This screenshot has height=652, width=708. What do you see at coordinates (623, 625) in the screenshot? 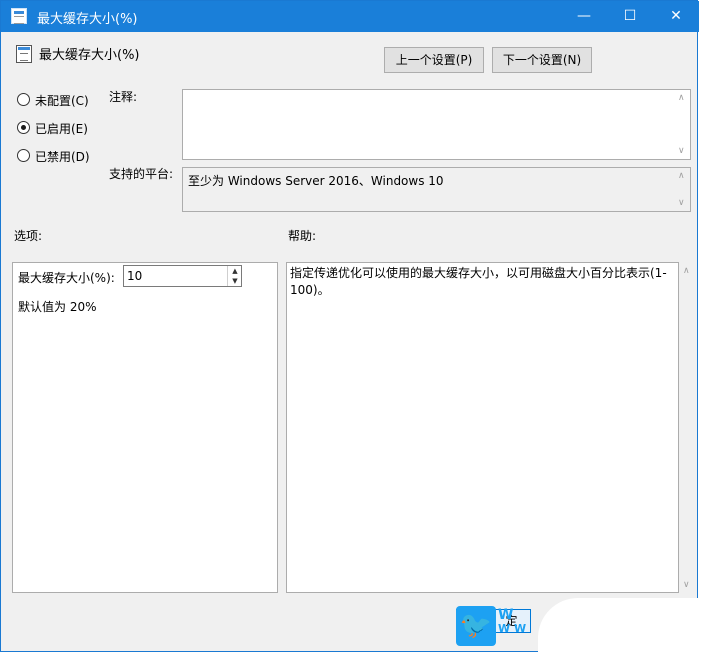
I see `watermark-background` at bounding box center [623, 625].